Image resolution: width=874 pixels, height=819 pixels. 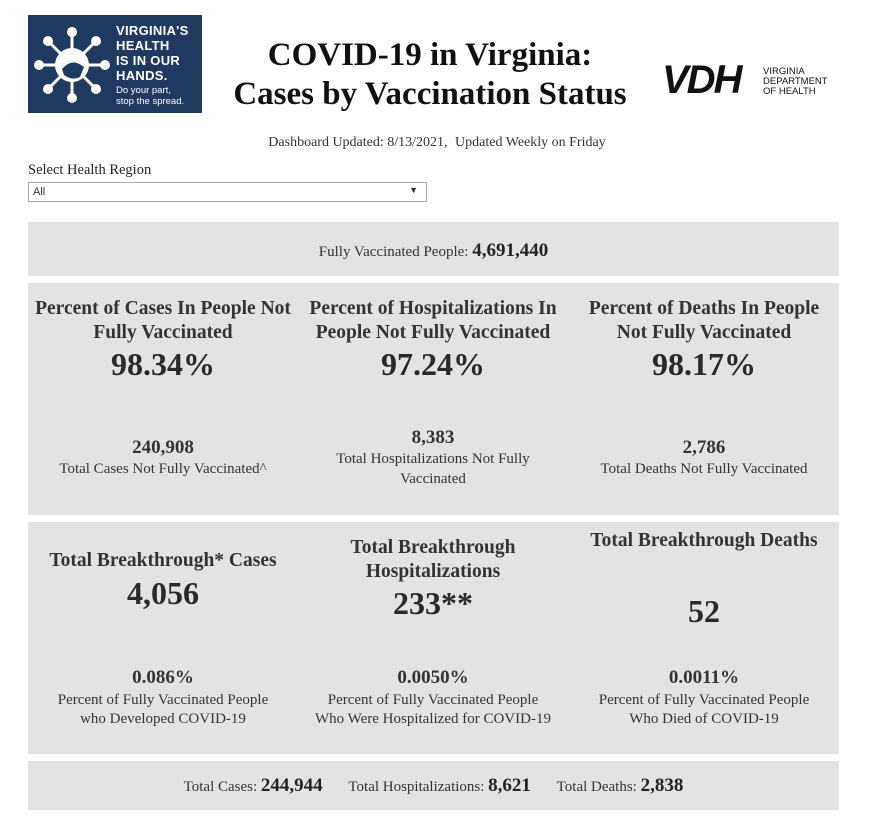 I want to click on fully-vaccinated-value: 4,691,440, so click(x=510, y=250).